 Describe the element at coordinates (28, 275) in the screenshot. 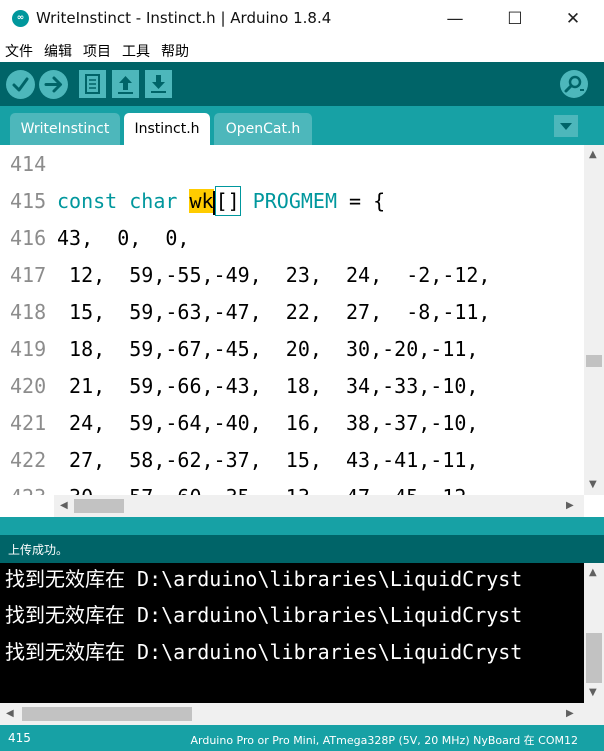

I see `line-number: 417` at that location.